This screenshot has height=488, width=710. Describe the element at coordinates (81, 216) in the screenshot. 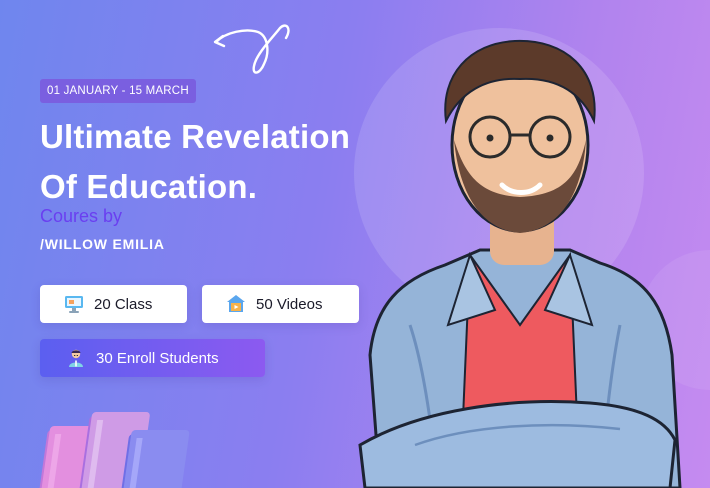

I see `courses-by-label: Coures by` at that location.